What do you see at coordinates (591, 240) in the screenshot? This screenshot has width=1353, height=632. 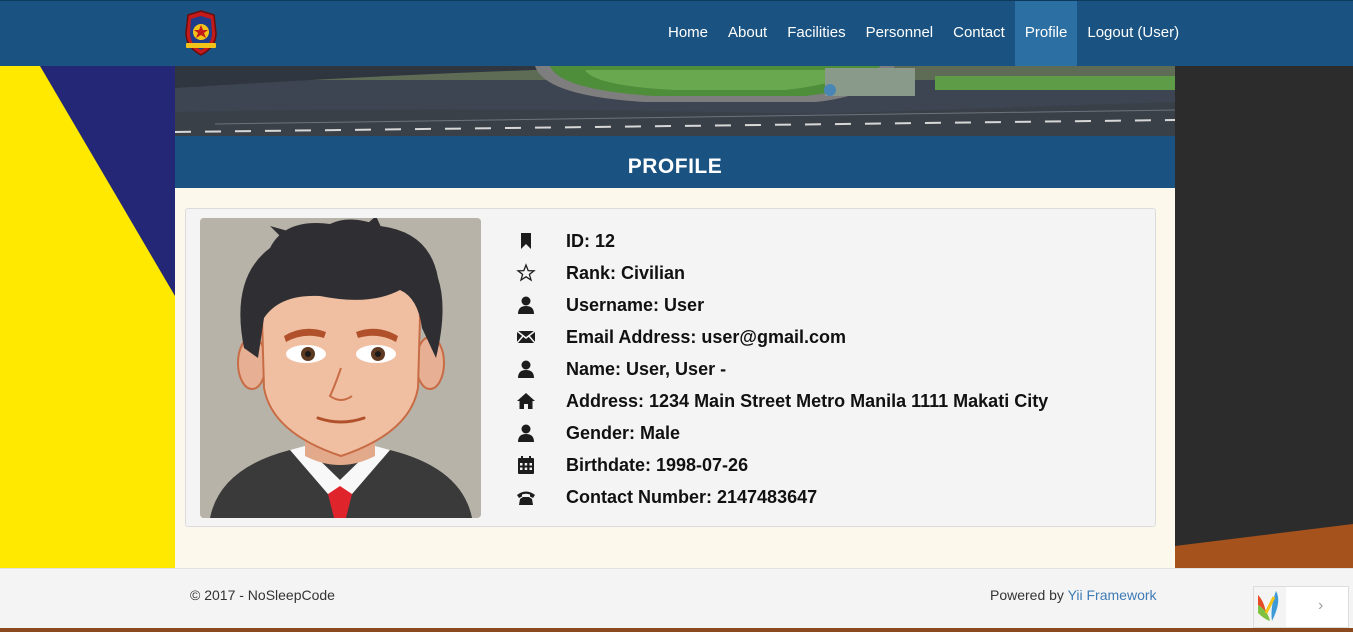 I see `profile-id: ID: 12` at bounding box center [591, 240].